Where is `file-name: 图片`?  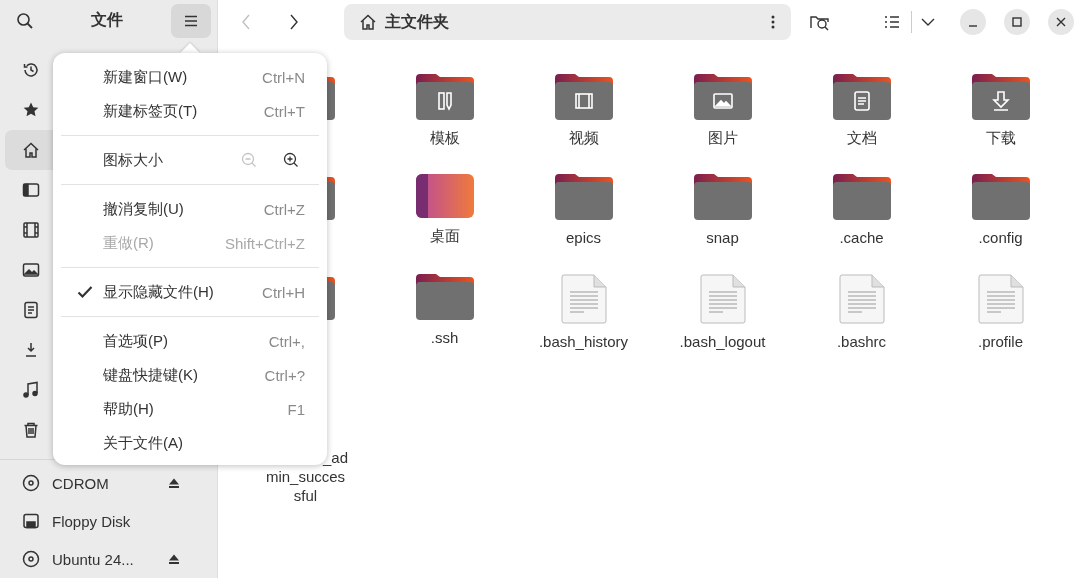
file-name: 图片 is located at coordinates (722, 137).